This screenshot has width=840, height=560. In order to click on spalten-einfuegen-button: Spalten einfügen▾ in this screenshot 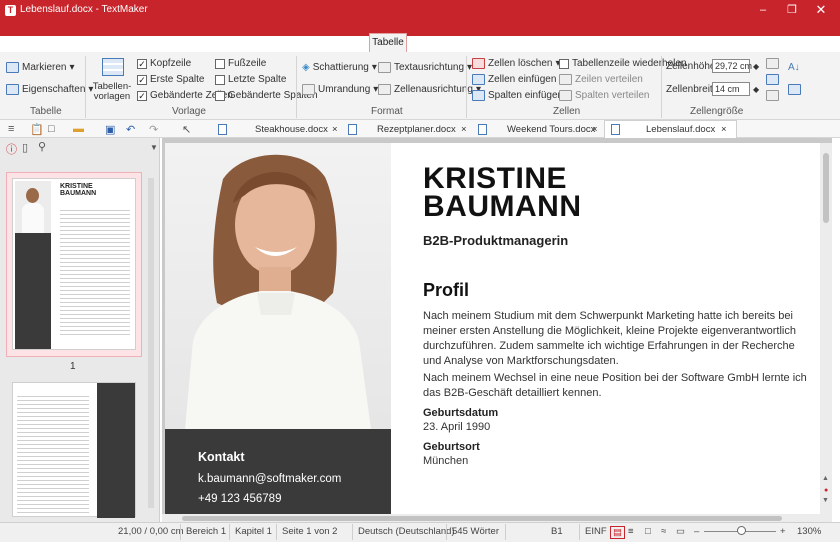, I will do `click(521, 95)`.